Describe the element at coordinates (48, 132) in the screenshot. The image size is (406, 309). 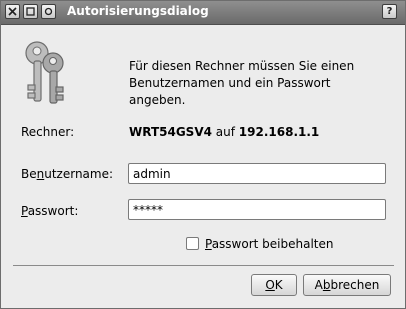
I see `computer-label: Rechner:` at that location.